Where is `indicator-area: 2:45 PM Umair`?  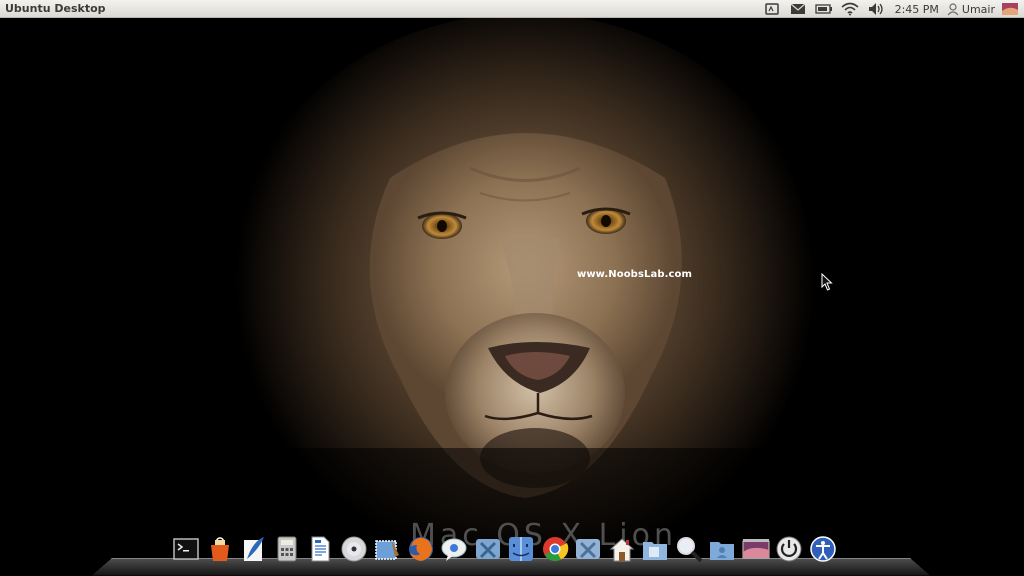 indicator-area: 2:45 PM Umair is located at coordinates (890, 9).